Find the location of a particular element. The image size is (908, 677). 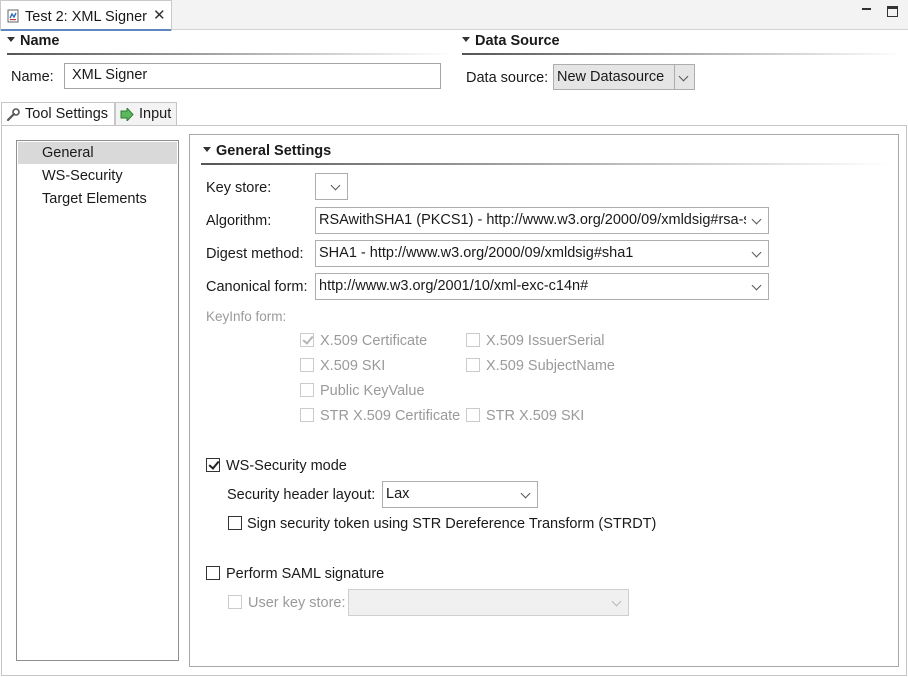

security-header-layout-value: Lax is located at coordinates (398, 494).